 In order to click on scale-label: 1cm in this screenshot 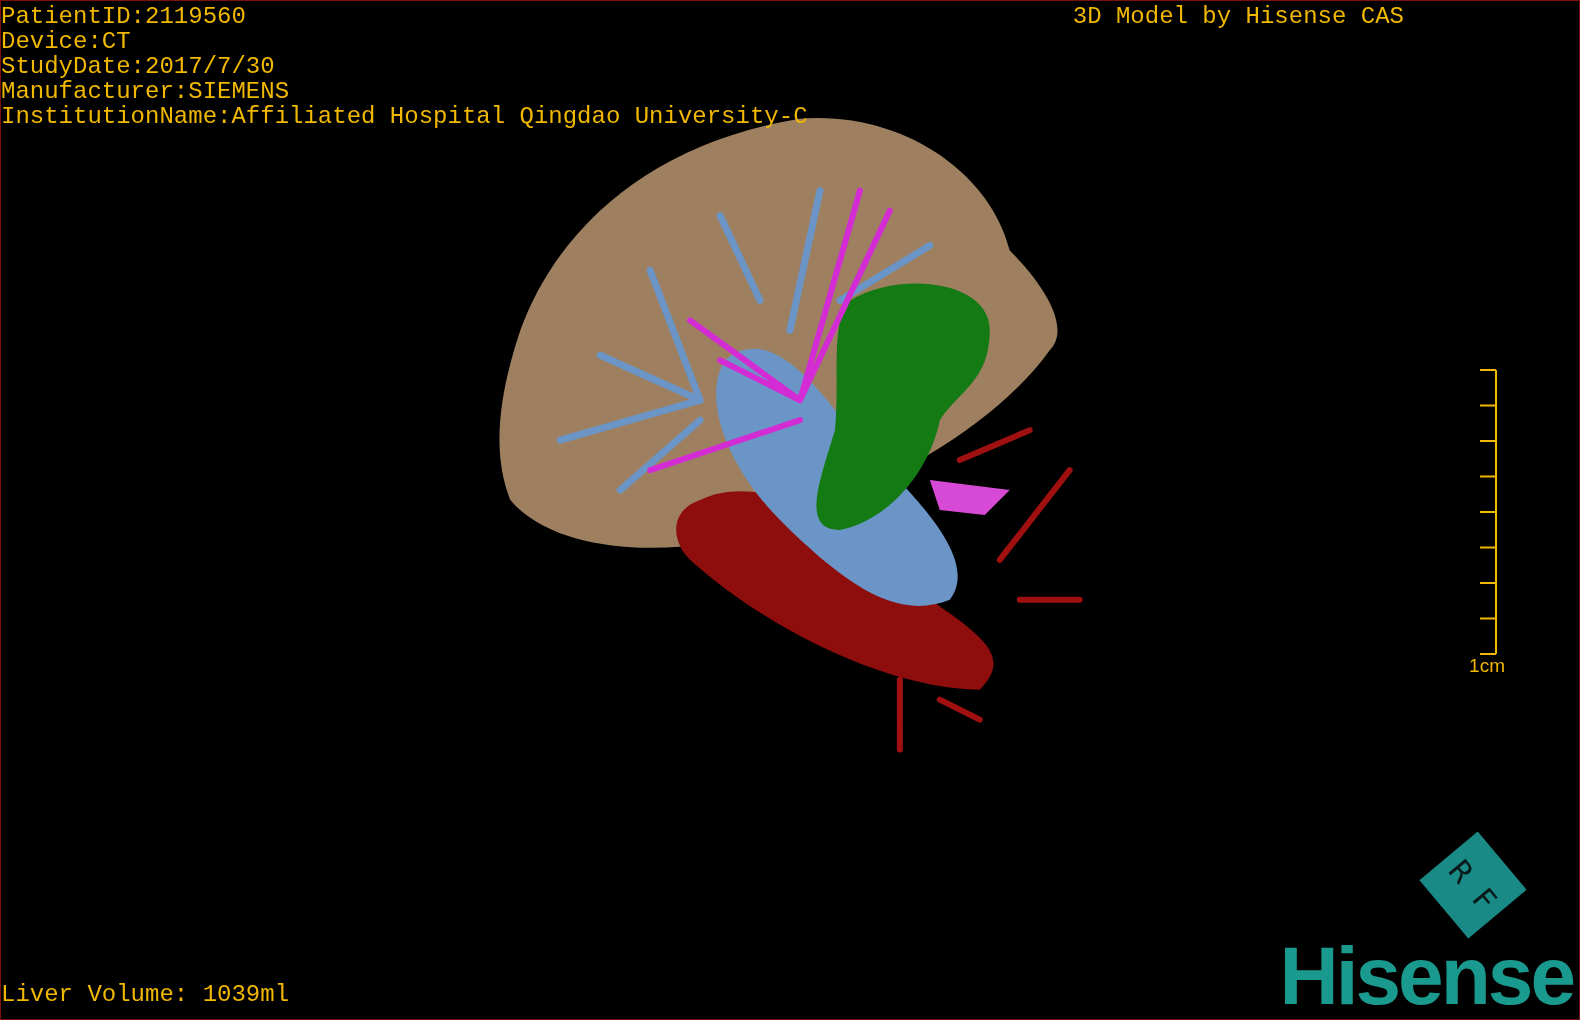, I will do `click(1487, 666)`.